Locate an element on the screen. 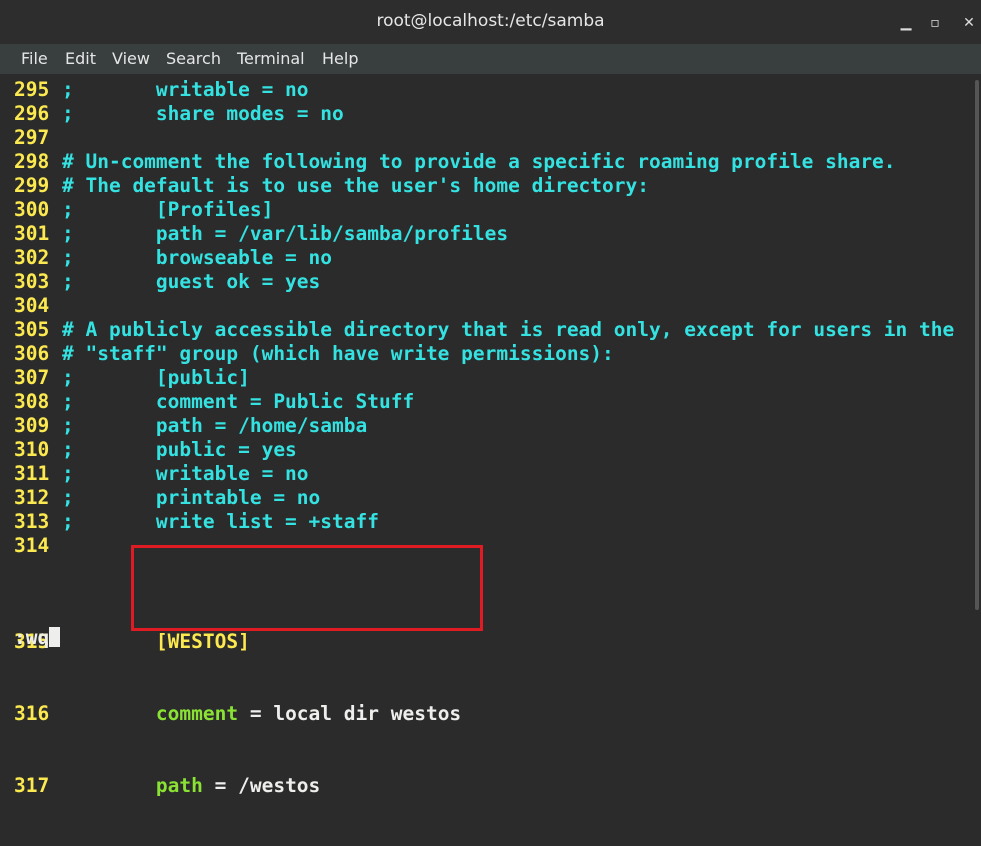 The width and height of the screenshot is (981, 846). code-line: 296; share modes = no is located at coordinates (484, 114).